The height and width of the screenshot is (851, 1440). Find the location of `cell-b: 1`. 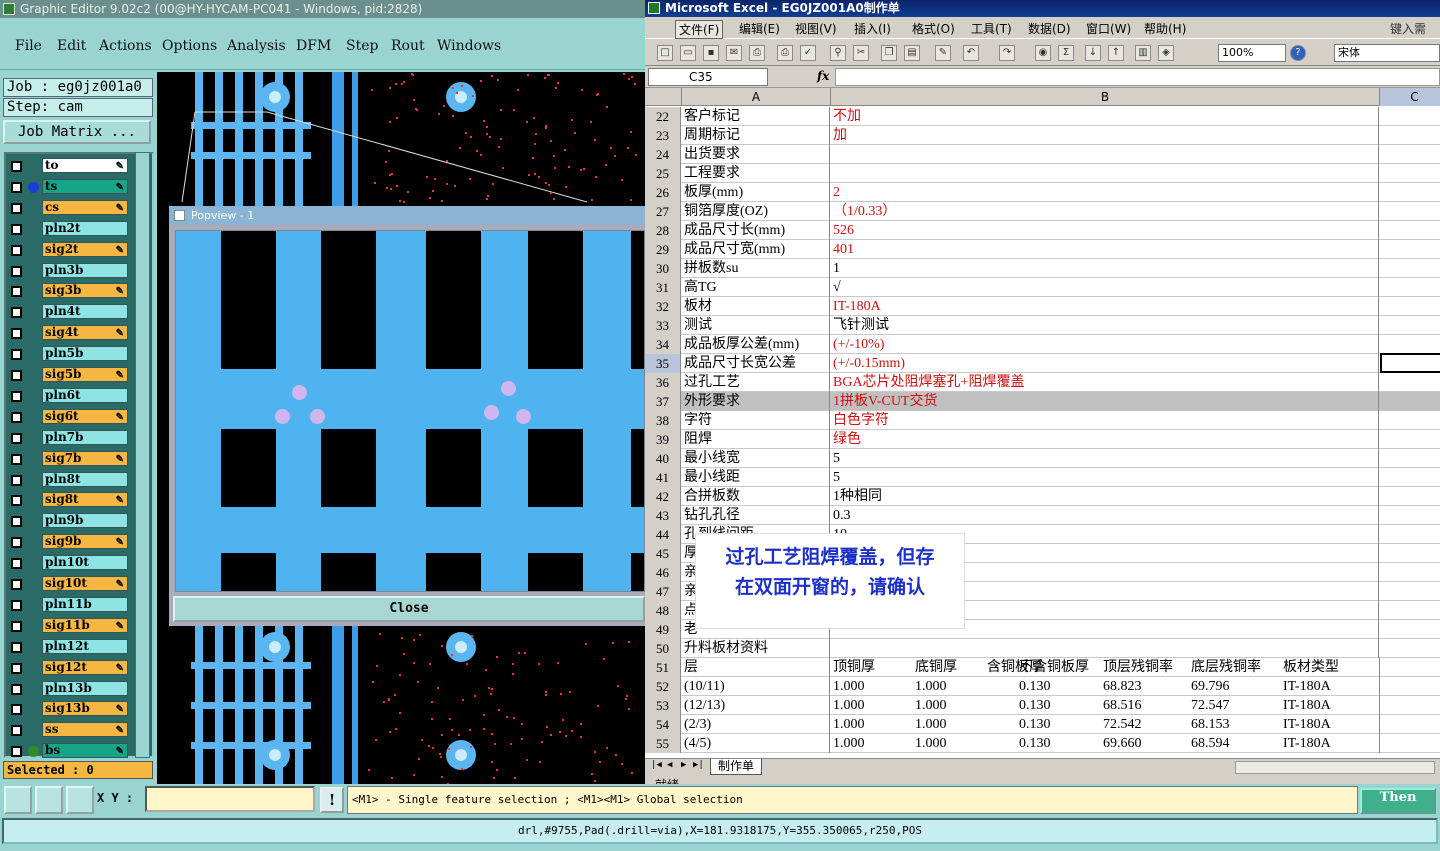

cell-b: 1 is located at coordinates (1105, 268).